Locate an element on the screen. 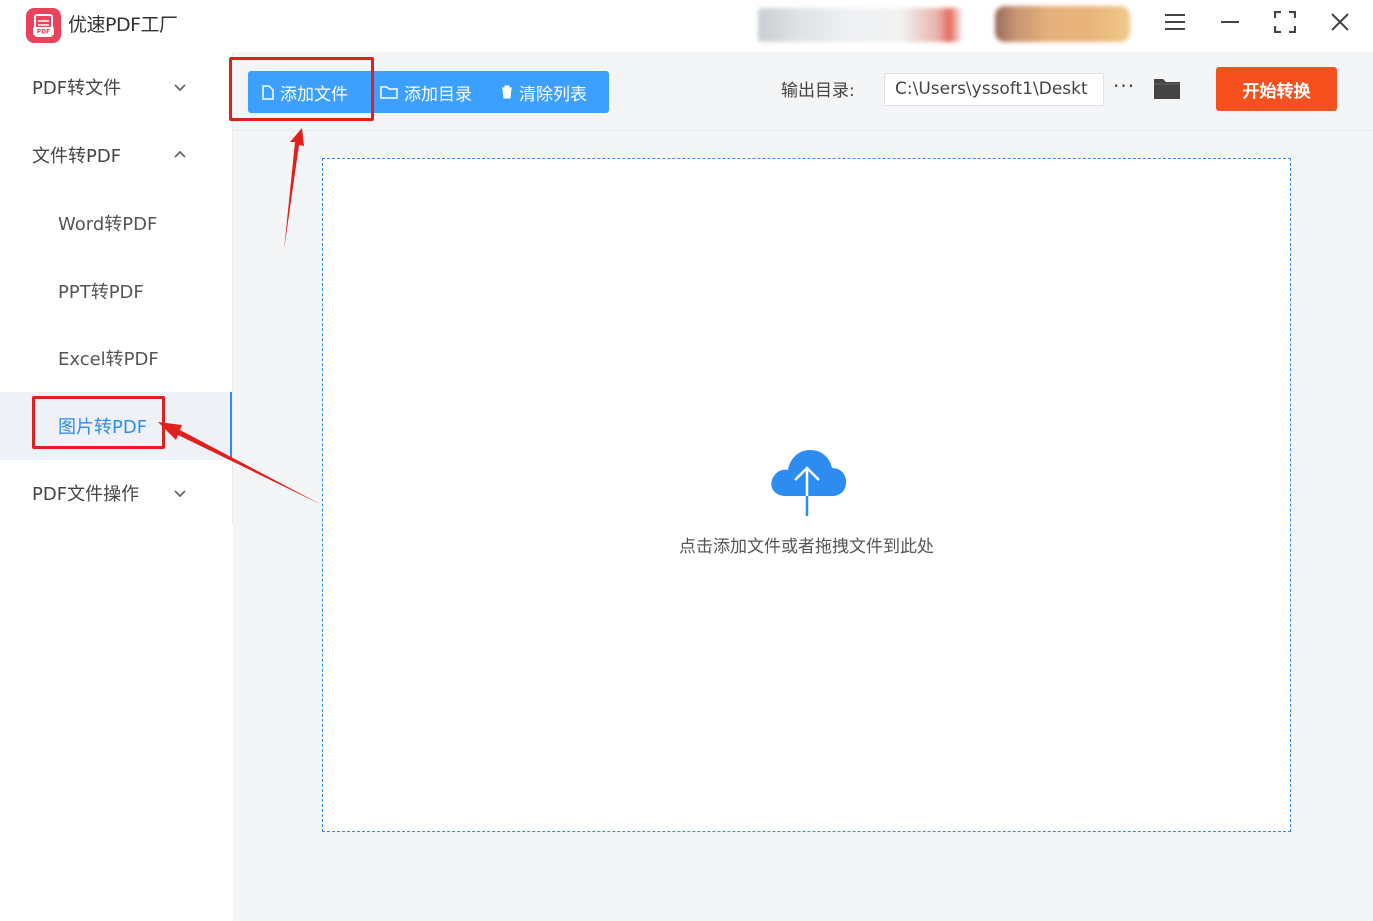  output-path-field: C:\Users\yssoft1\Deskt is located at coordinates (994, 89).